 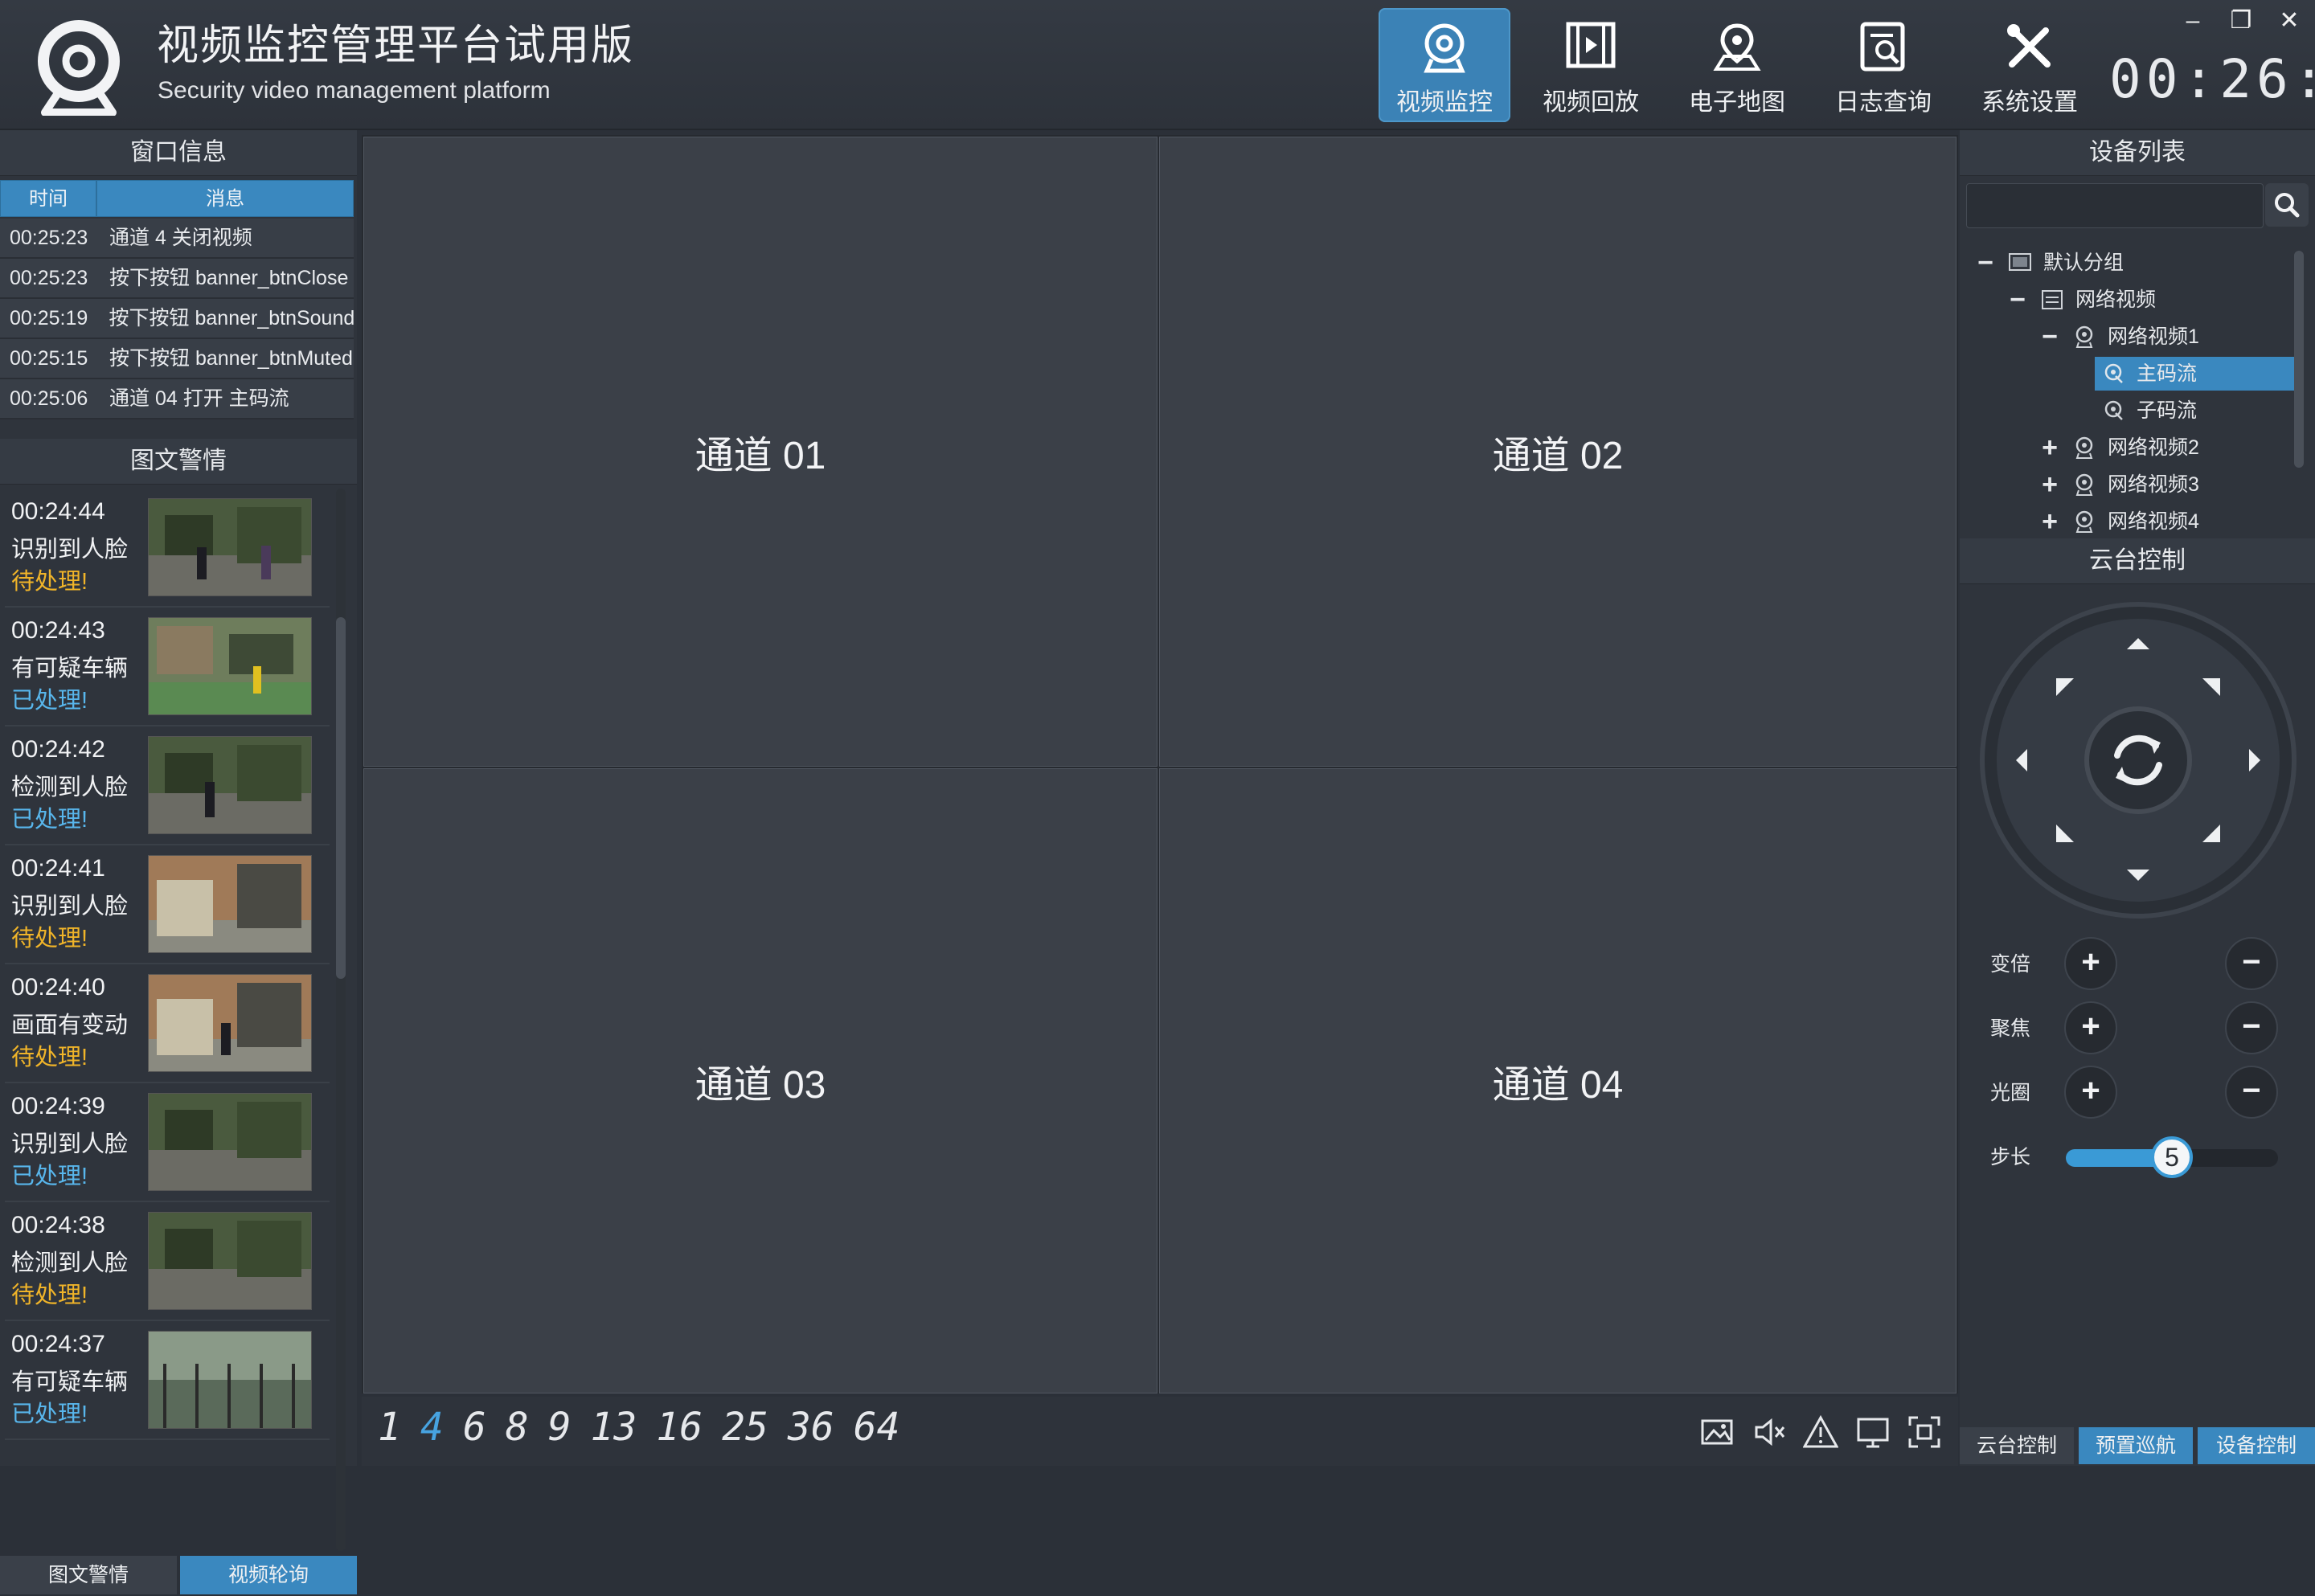 What do you see at coordinates (1557, 452) in the screenshot?
I see `channel-02: 通道 02` at bounding box center [1557, 452].